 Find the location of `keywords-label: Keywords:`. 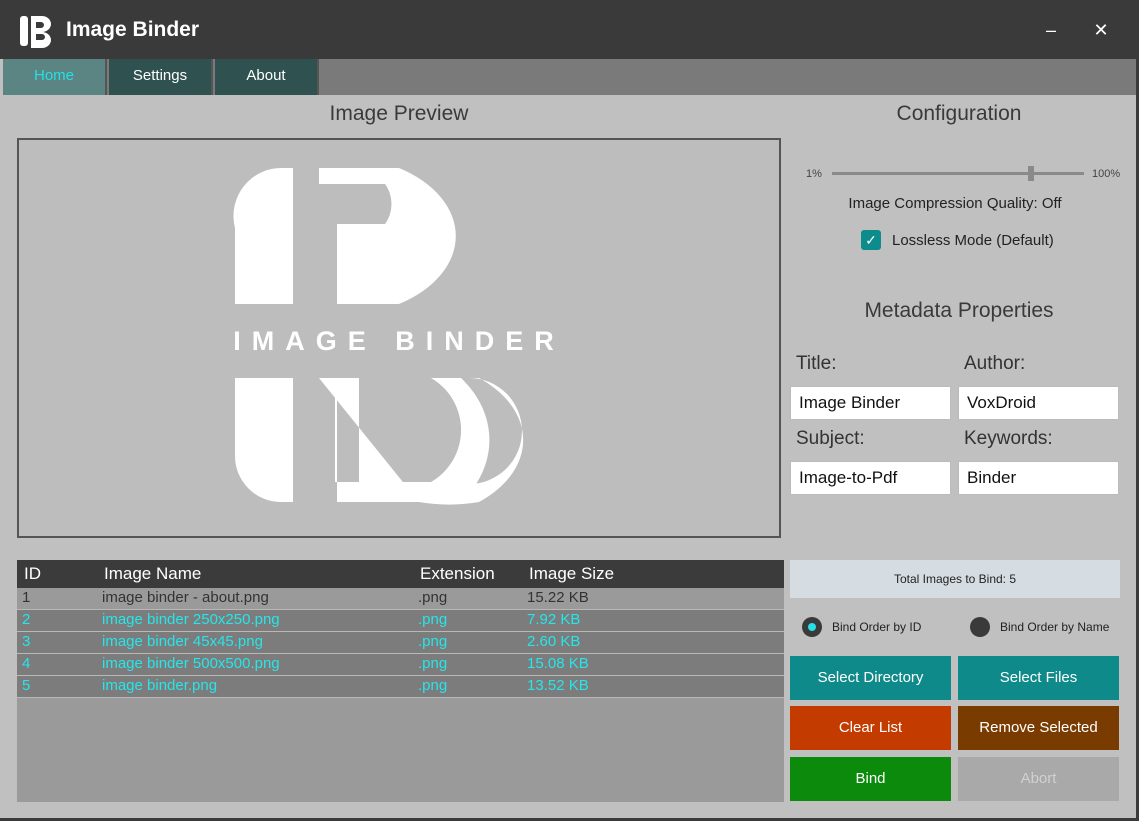

keywords-label: Keywords: is located at coordinates (1008, 438).